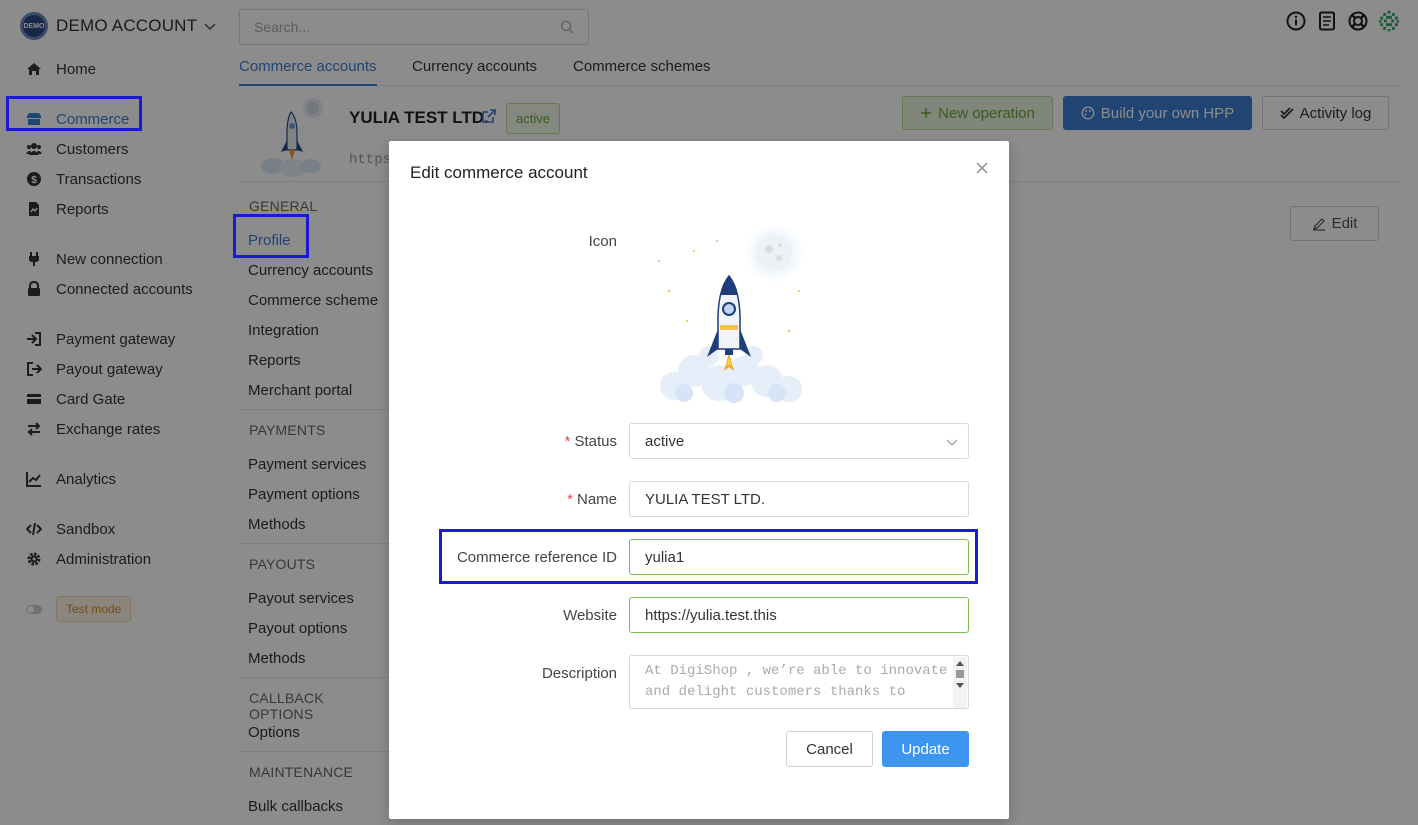 The height and width of the screenshot is (825, 1418). I want to click on status-select-value: active, so click(665, 441).